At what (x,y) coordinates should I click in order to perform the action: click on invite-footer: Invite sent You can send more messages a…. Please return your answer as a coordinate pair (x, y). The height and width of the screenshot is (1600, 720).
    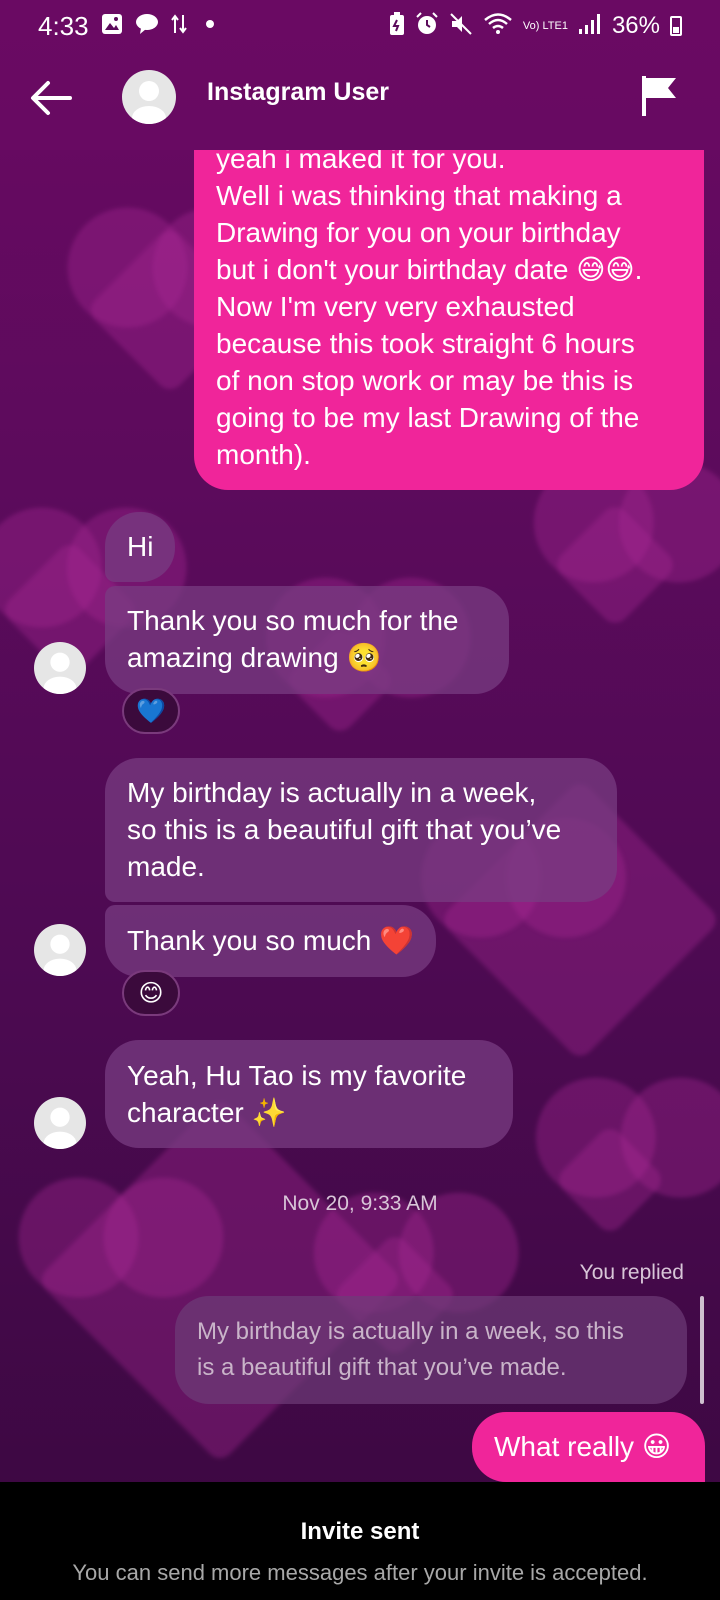
    Looking at the image, I should click on (360, 1541).